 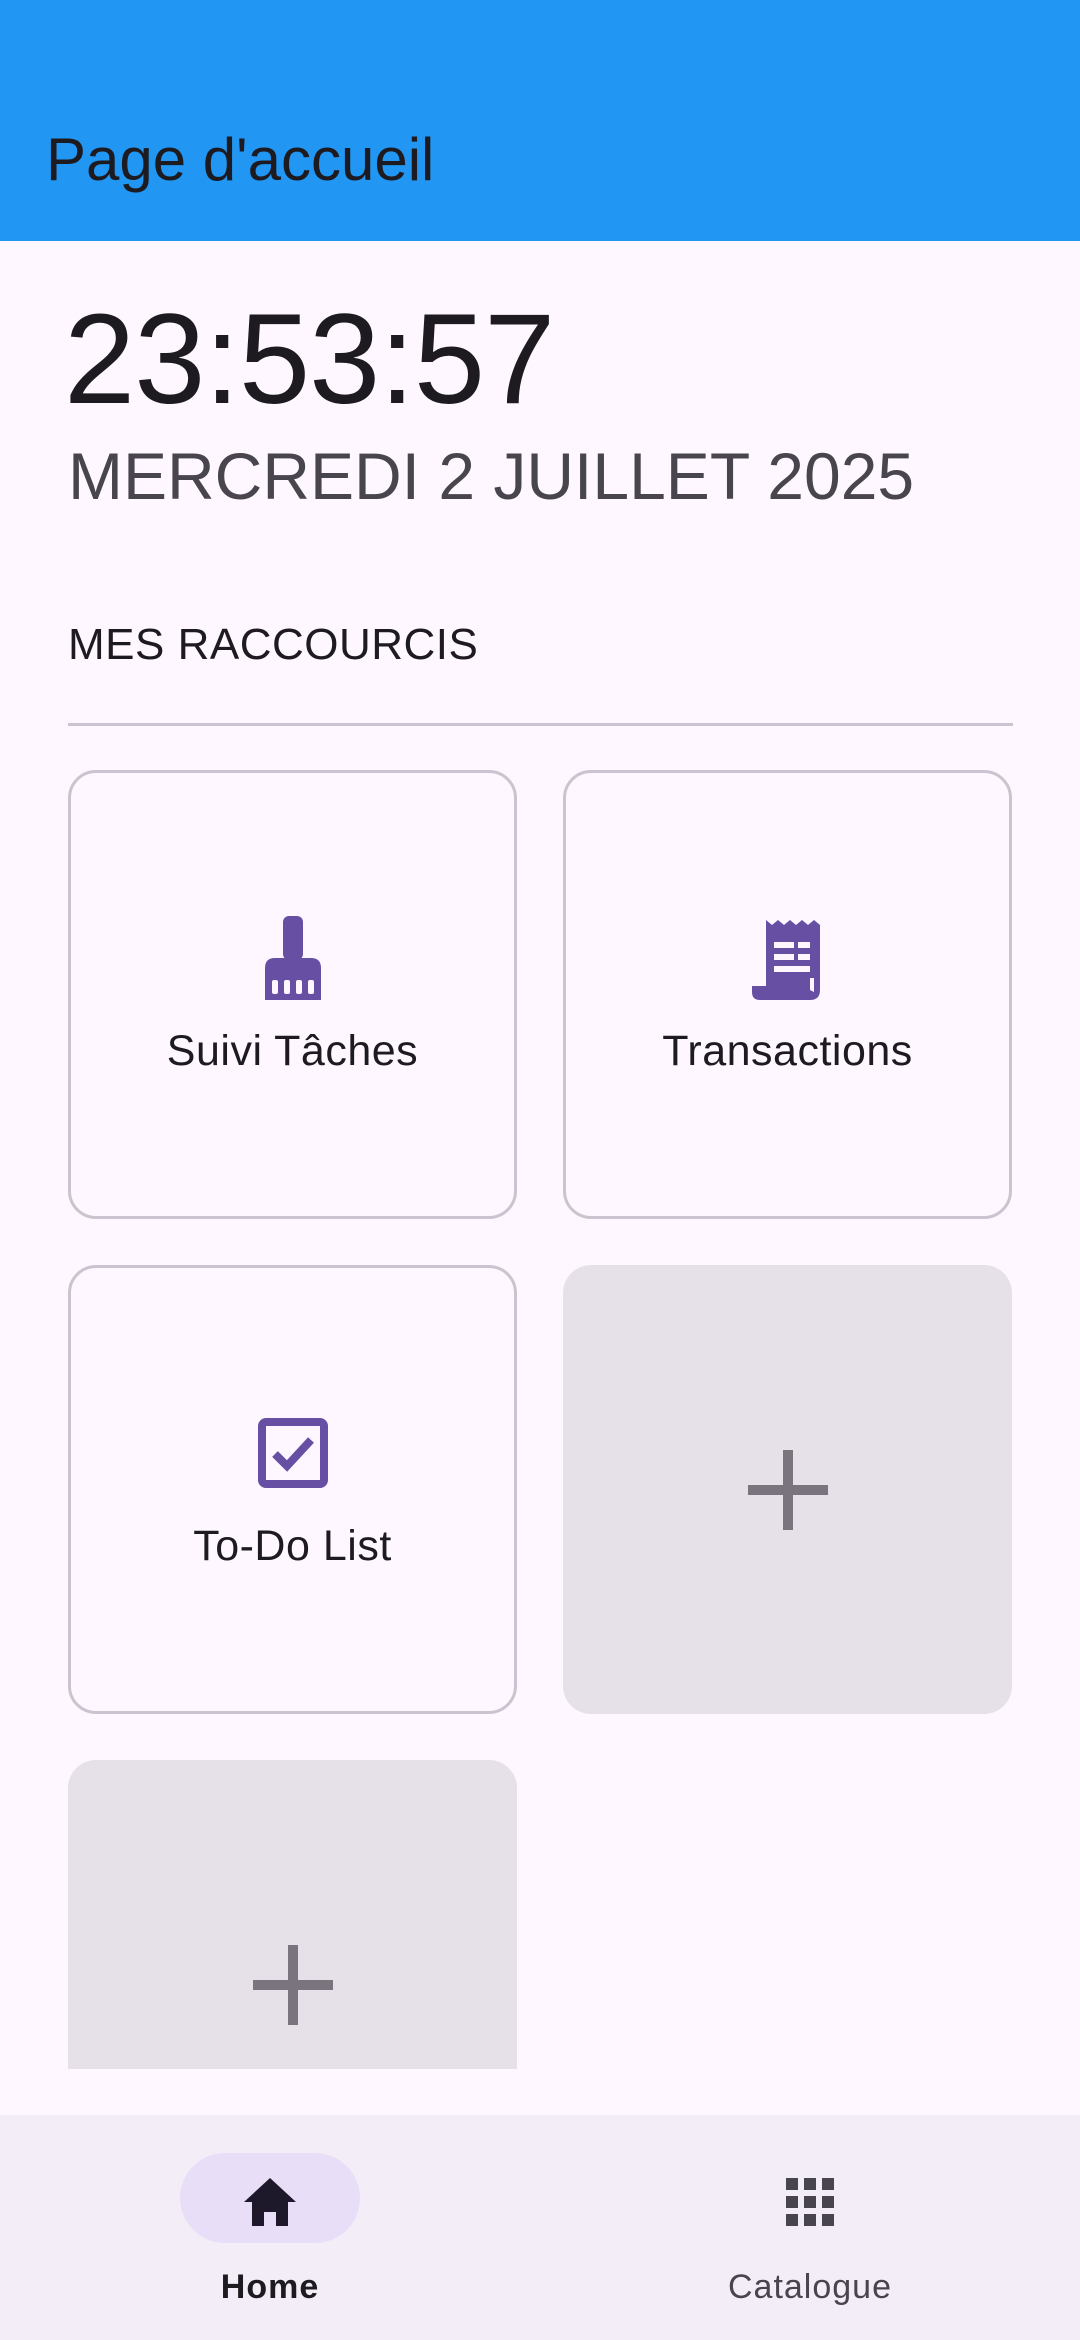 I want to click on app-bar: Page d'accueil, so click(x=540, y=120).